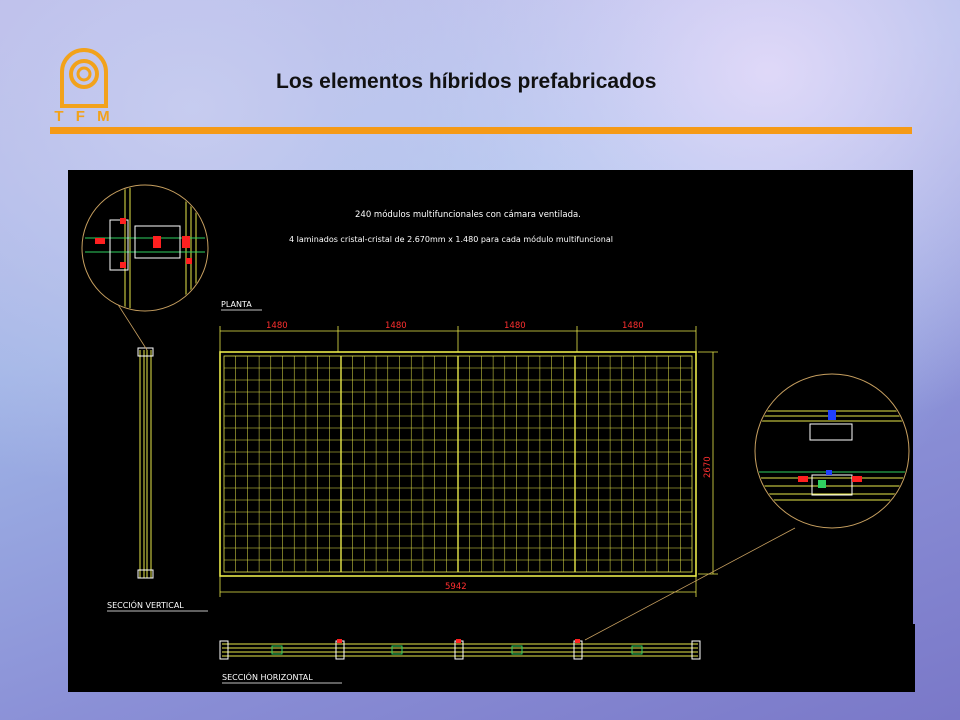 The image size is (960, 720). What do you see at coordinates (145, 463) in the screenshot?
I see `vertical-section` at bounding box center [145, 463].